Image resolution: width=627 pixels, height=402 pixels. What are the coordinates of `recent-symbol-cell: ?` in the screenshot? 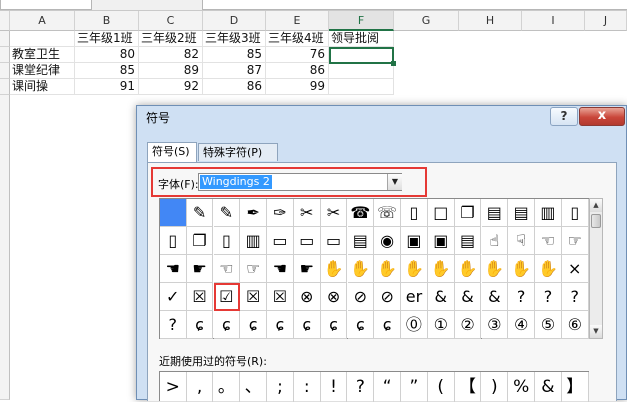 It's located at (361, 387).